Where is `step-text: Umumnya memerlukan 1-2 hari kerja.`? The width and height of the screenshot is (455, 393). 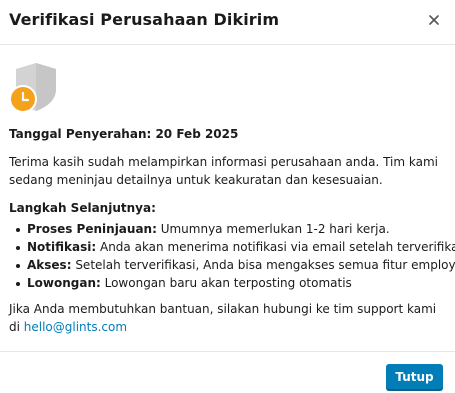
step-text: Umumnya memerlukan 1-2 hari kerja. is located at coordinates (273, 229).